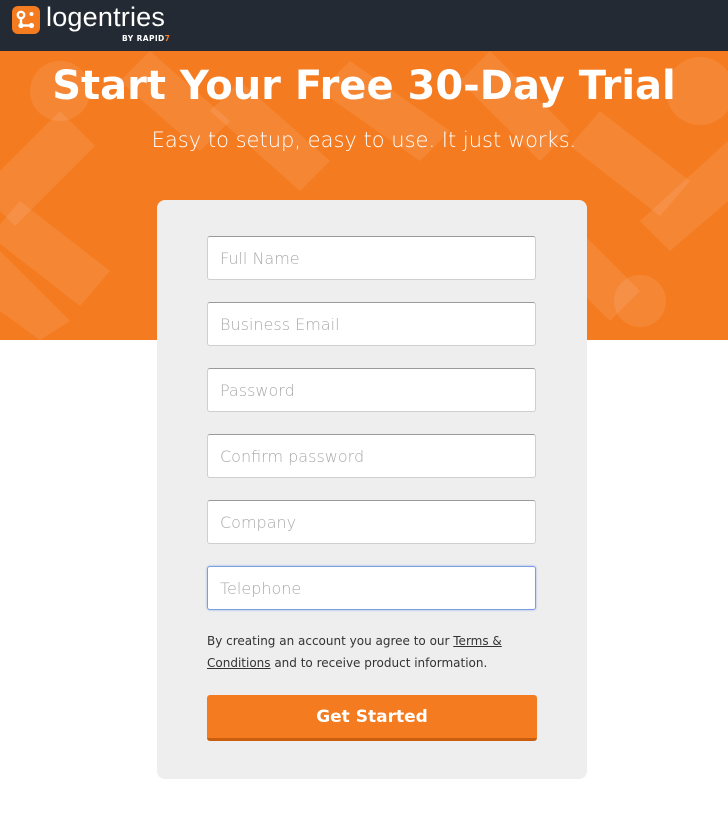  I want to click on consent-prefix: By creating an account you agree to our, so click(330, 641).